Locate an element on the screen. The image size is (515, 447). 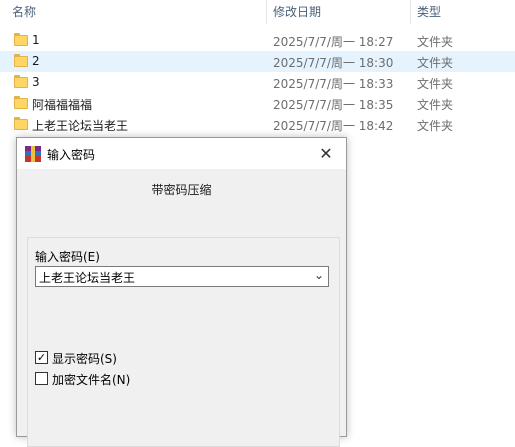
password-input: 上老王论坛当老王 is located at coordinates (87, 277).